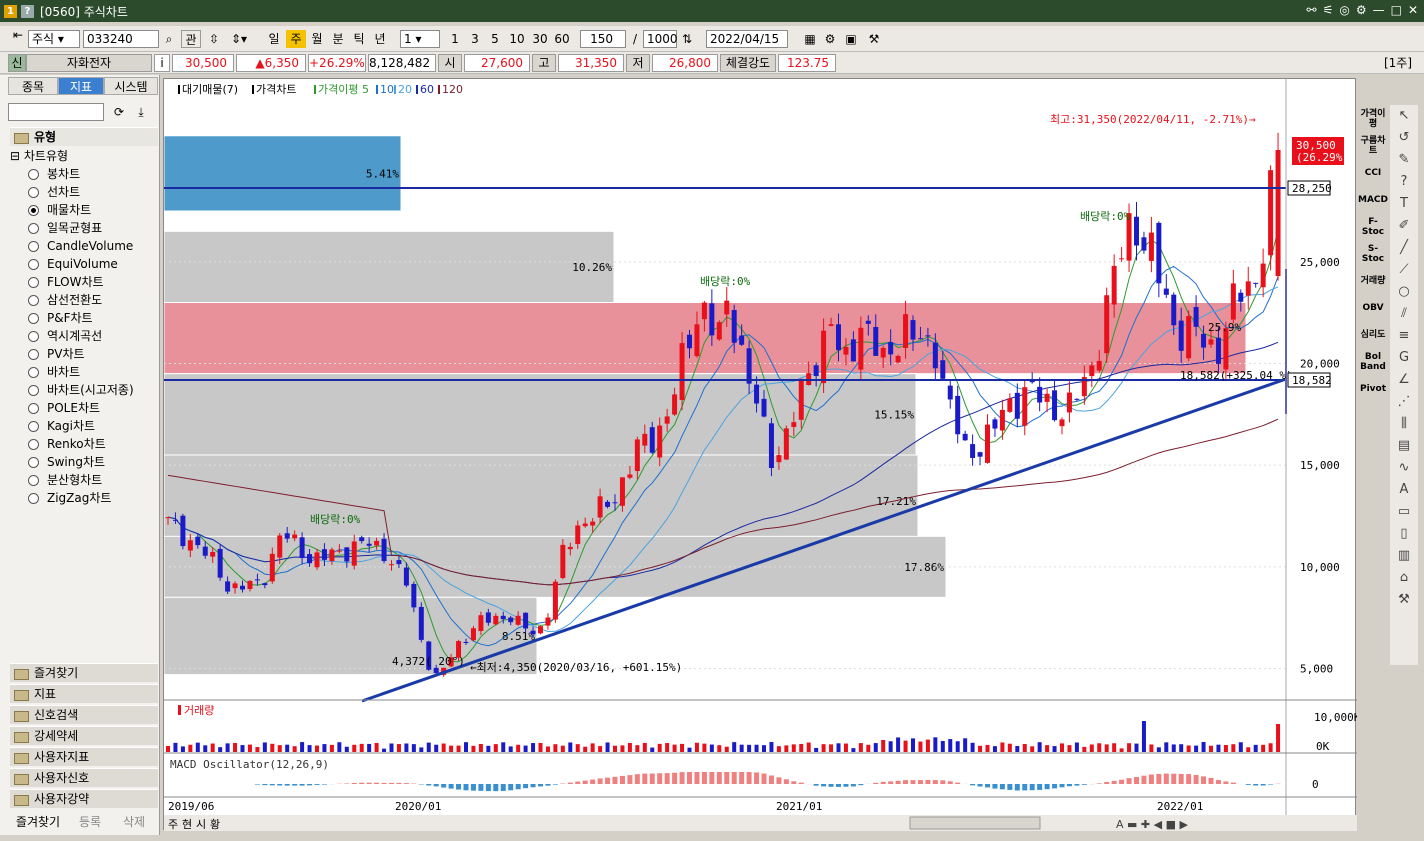  Describe the element at coordinates (1404, 248) in the screenshot. I see `line-tool-icon: ╱` at that location.